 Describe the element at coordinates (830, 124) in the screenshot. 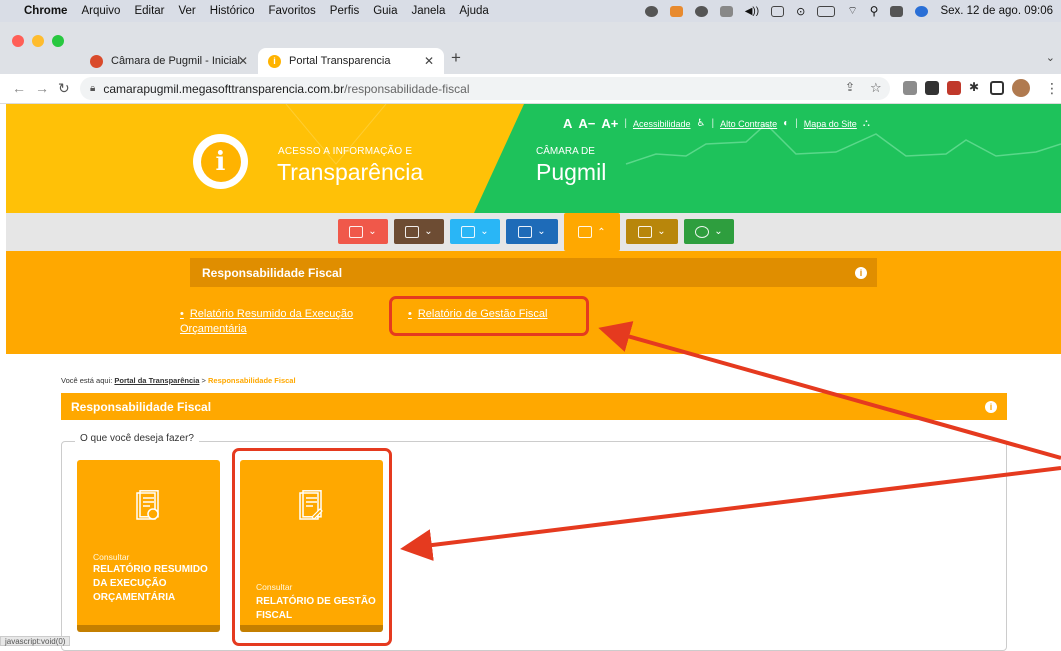

I see `sitemap-link: Mapa do Site` at that location.